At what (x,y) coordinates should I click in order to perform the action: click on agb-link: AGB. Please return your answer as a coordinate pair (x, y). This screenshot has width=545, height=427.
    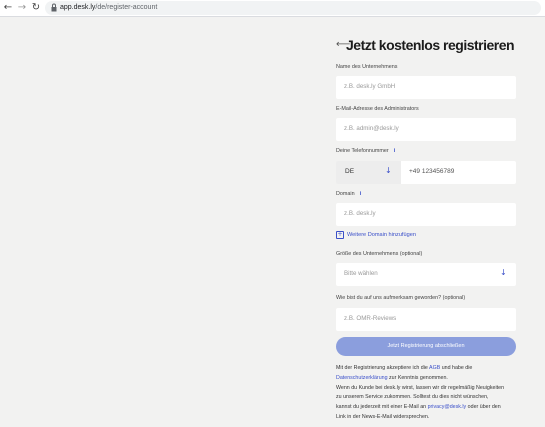
    Looking at the image, I should click on (434, 368).